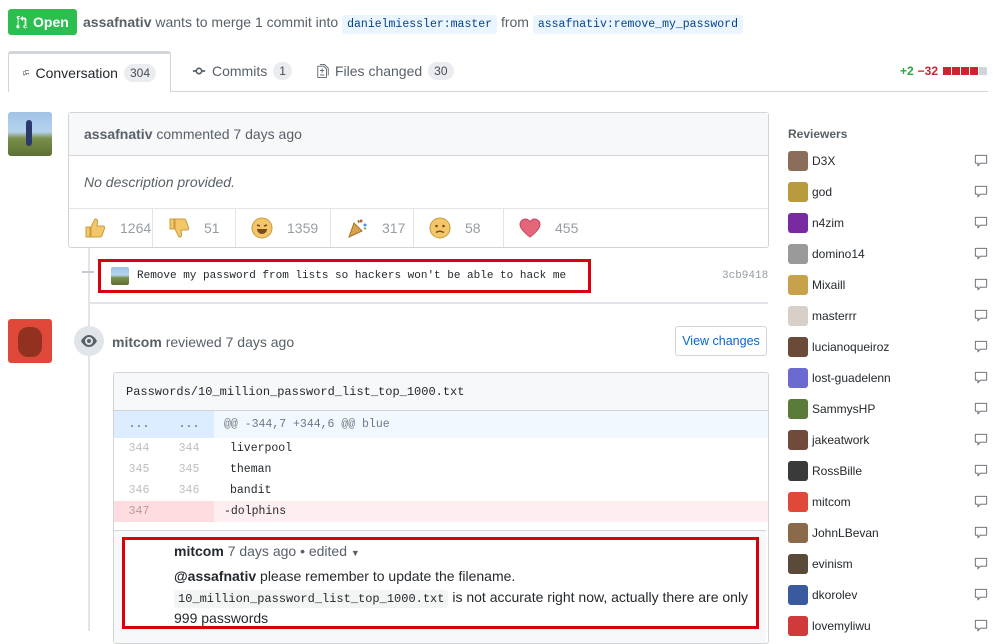 The width and height of the screenshot is (1005, 644). I want to click on reviewers-title: Reviewers, so click(817, 134).